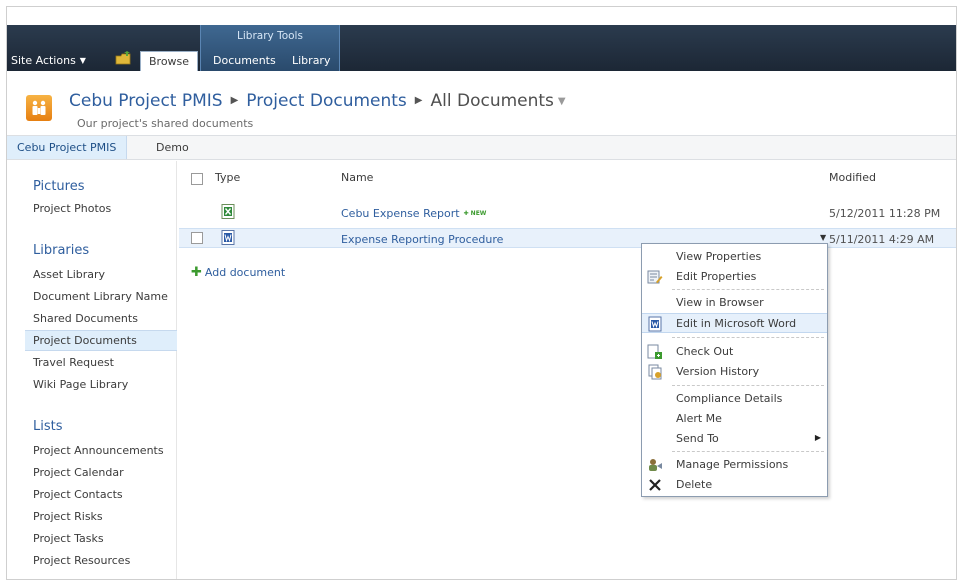 This screenshot has height=581, width=959. I want to click on menu-item-label: Manage Permissions, so click(732, 464).